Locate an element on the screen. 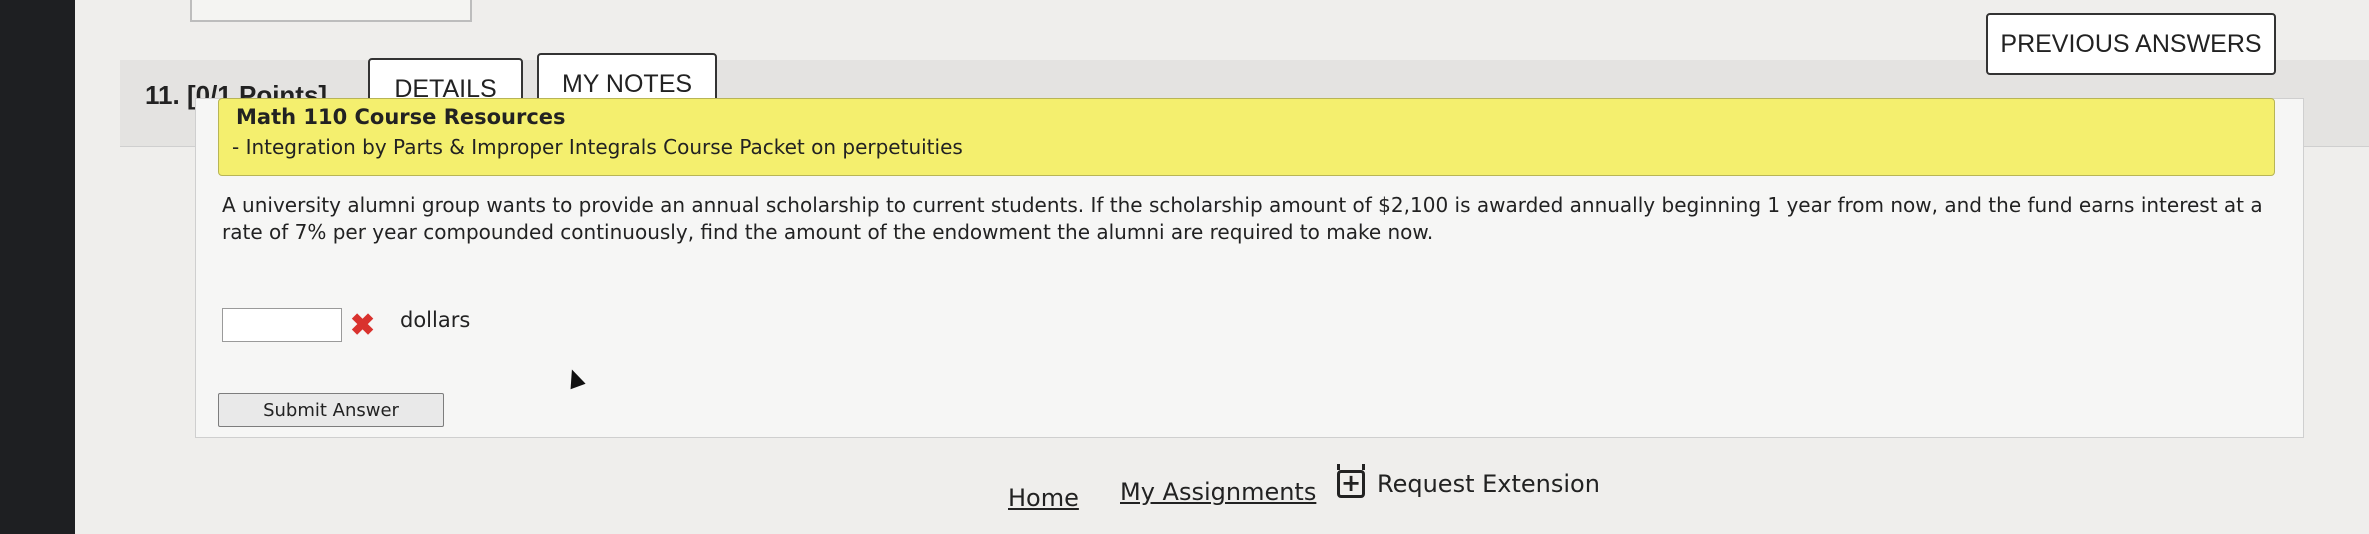  incorrect-x-icon: ✖ is located at coordinates (363, 325).